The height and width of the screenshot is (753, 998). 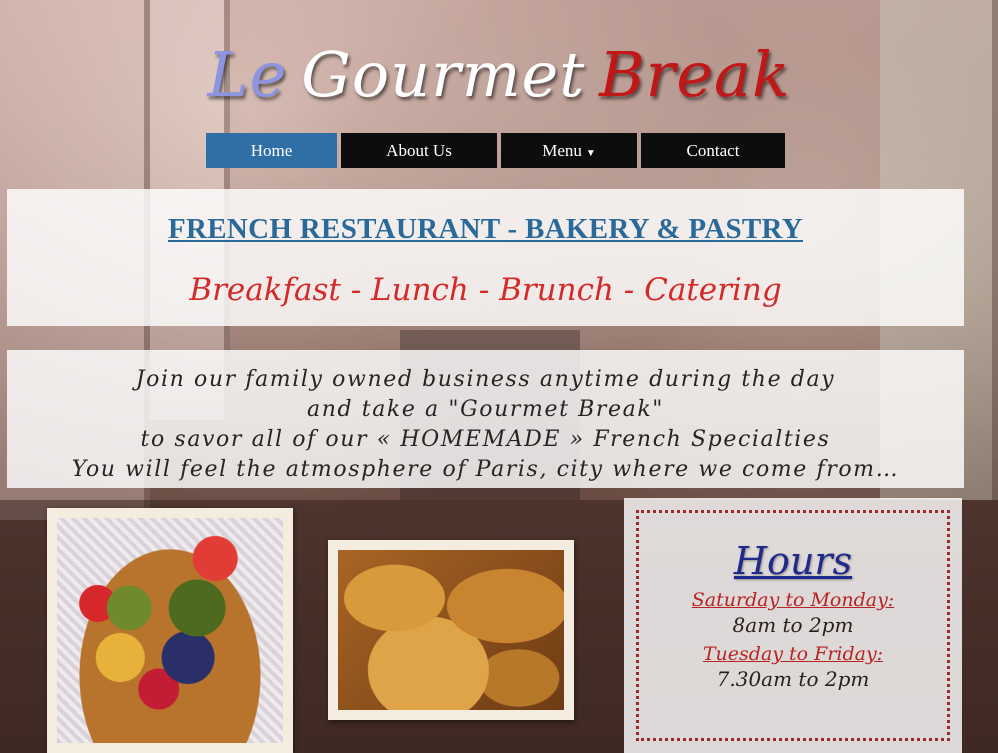 I want to click on nav-menu: Menu ▼, so click(x=569, y=150).